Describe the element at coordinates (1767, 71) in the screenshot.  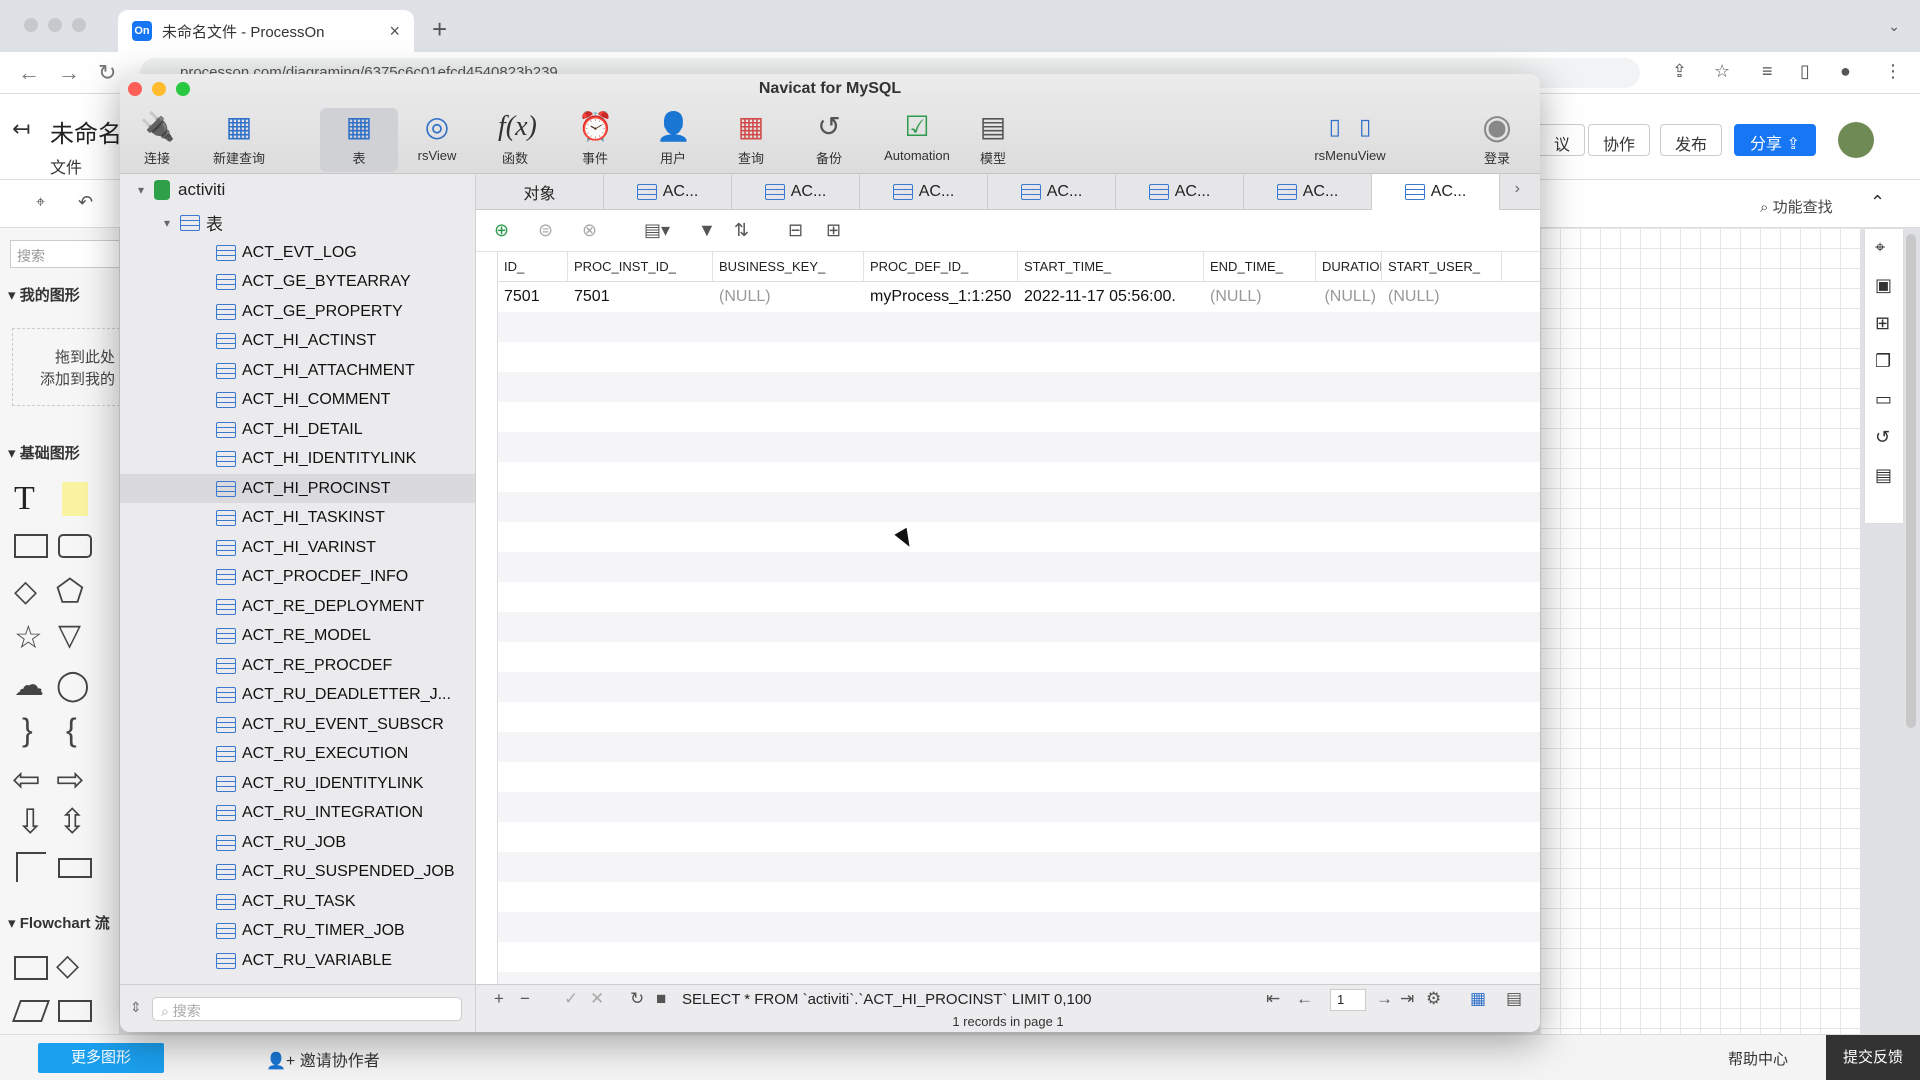
I see `reading-list-icon: ≡` at that location.